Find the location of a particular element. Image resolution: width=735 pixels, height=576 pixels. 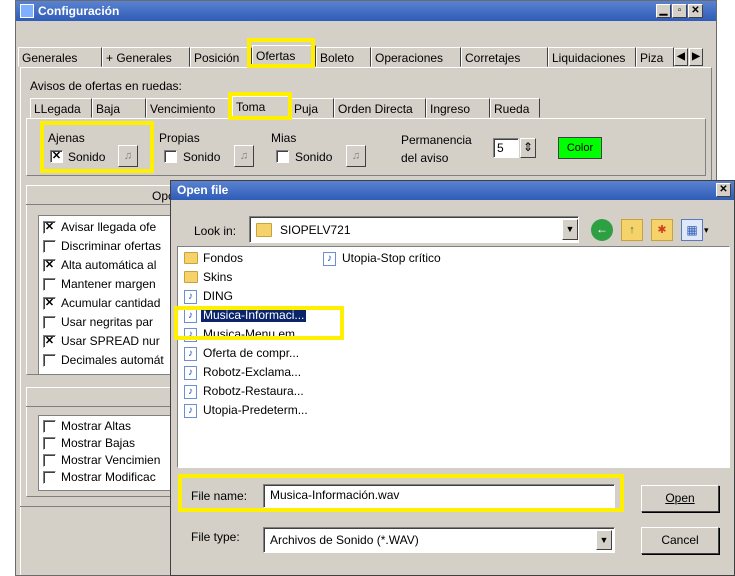

propias-sonido-label: Sonido is located at coordinates (202, 157).